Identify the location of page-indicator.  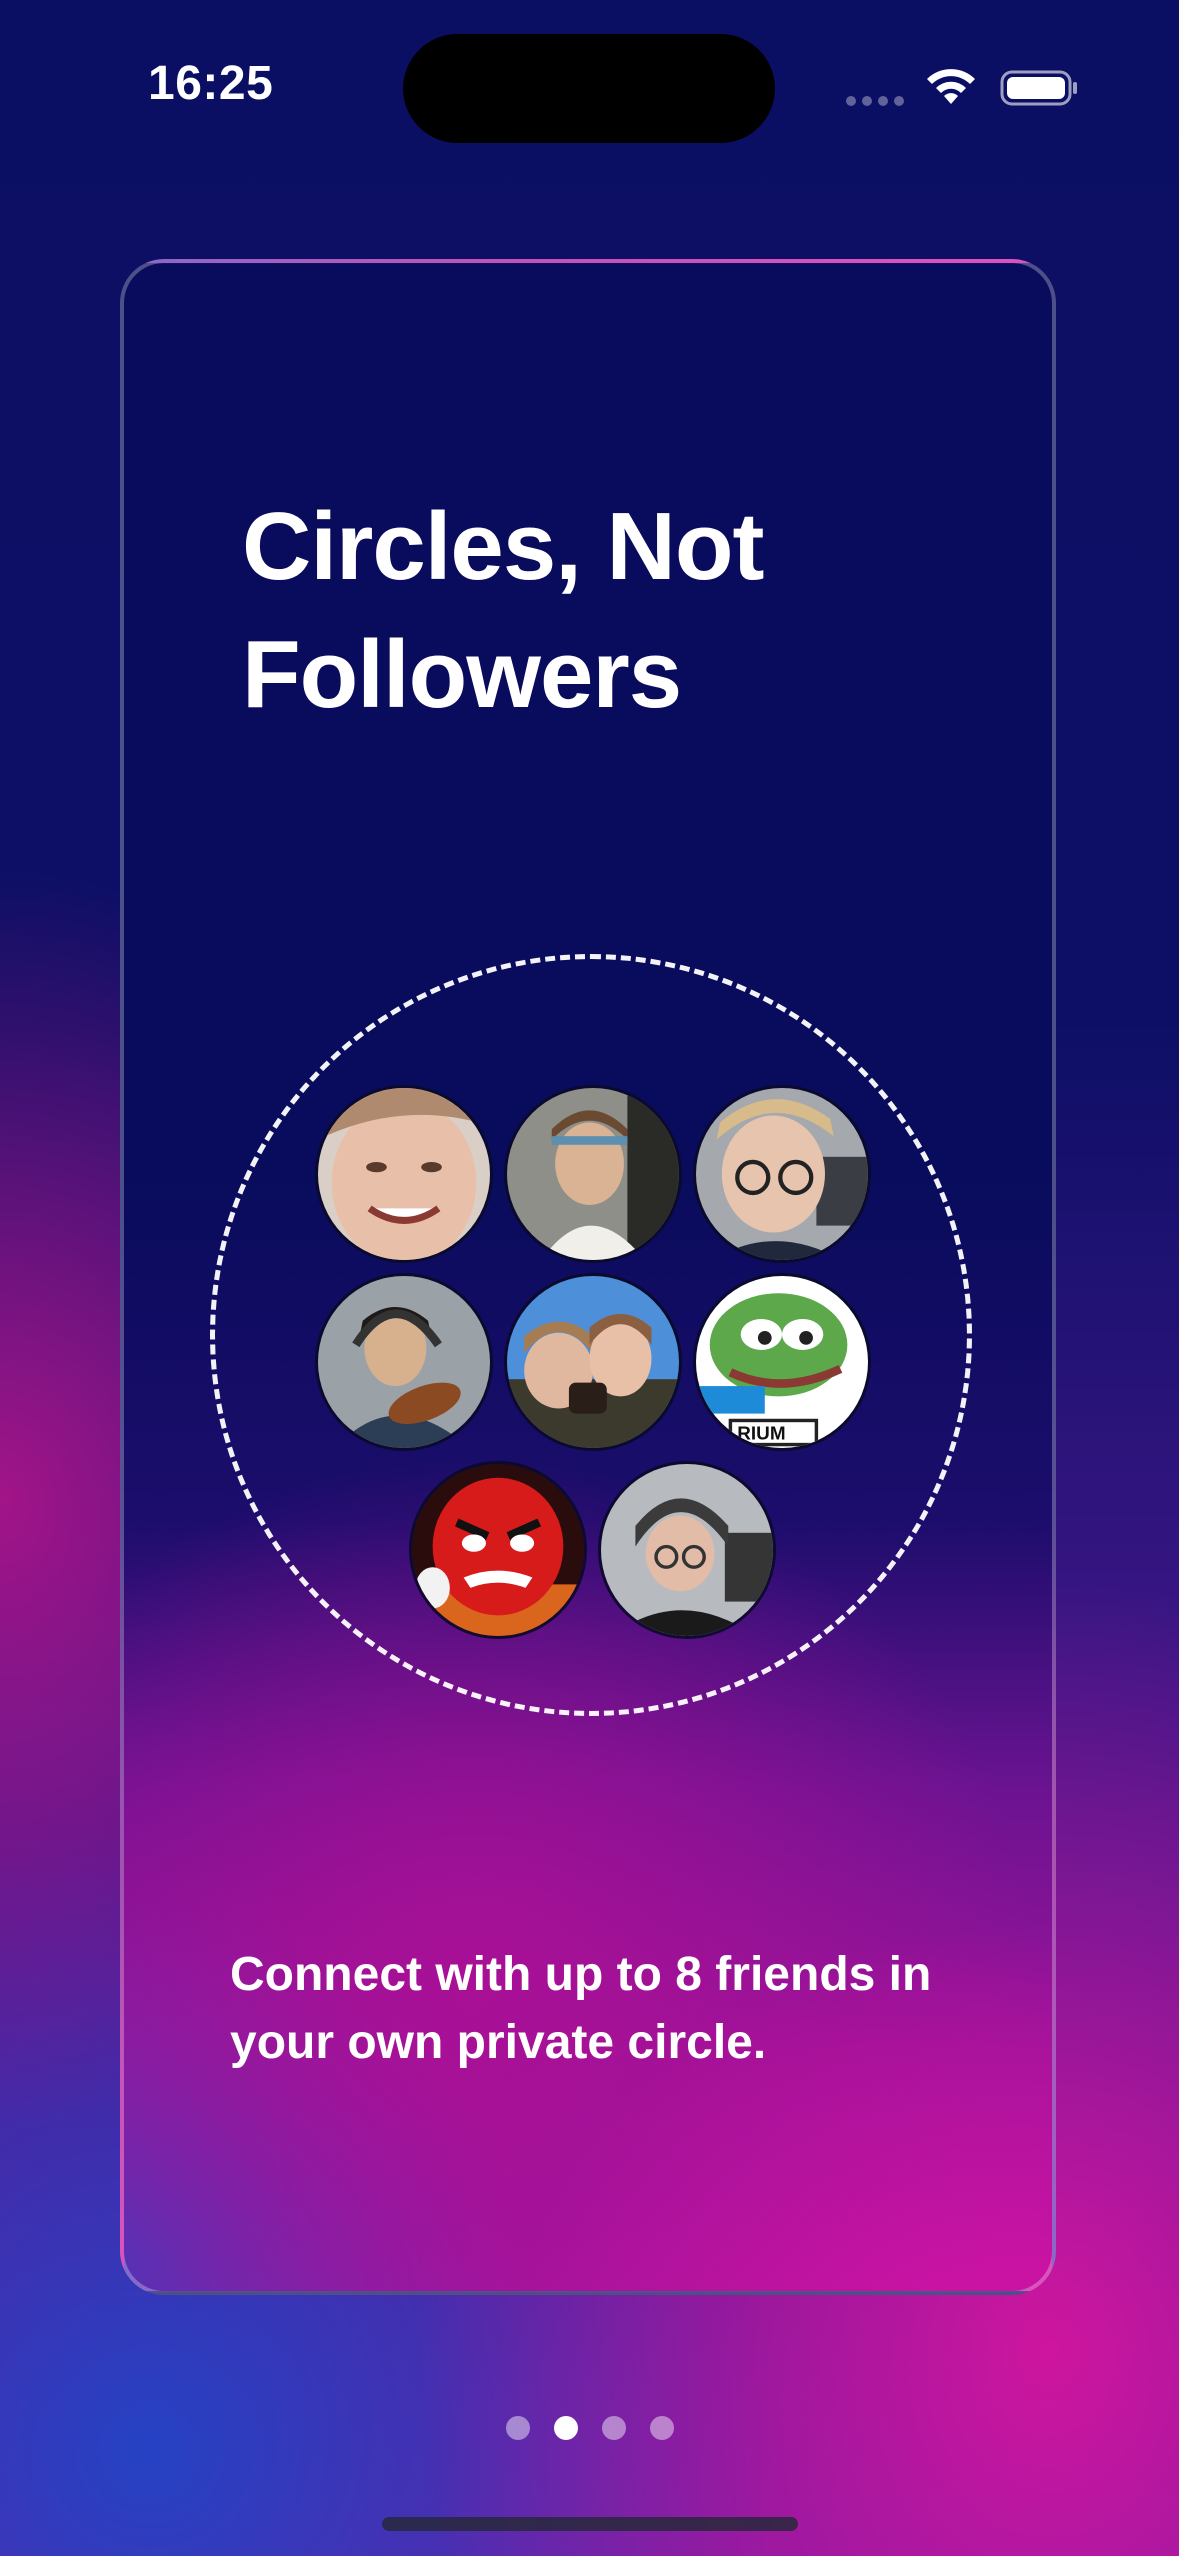
(590, 2428).